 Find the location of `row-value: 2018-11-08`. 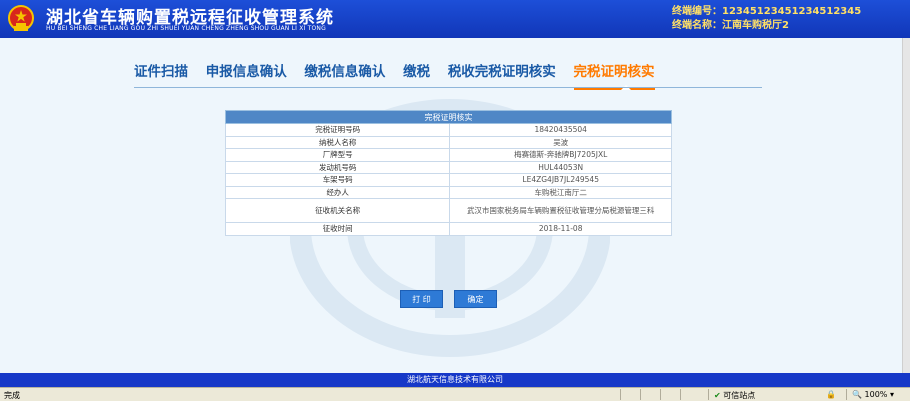

row-value: 2018-11-08 is located at coordinates (560, 229).